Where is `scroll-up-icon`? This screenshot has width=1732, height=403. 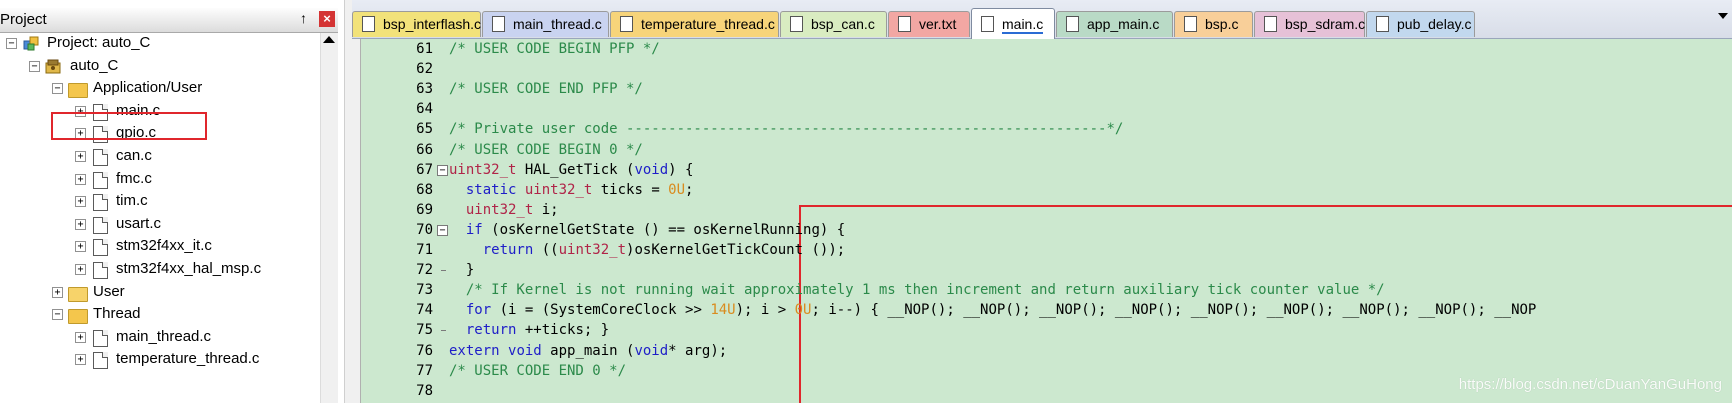 scroll-up-icon is located at coordinates (329, 39).